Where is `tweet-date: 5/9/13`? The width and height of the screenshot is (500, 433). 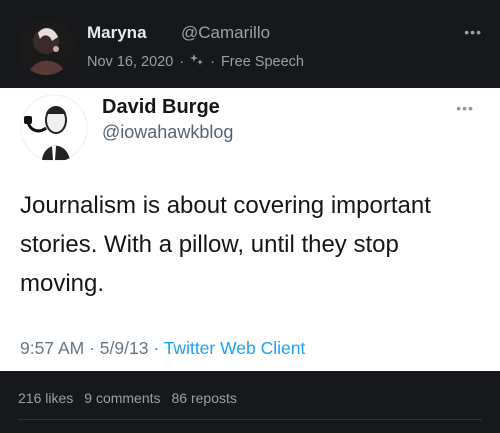
tweet-date: 5/9/13 is located at coordinates (124, 348).